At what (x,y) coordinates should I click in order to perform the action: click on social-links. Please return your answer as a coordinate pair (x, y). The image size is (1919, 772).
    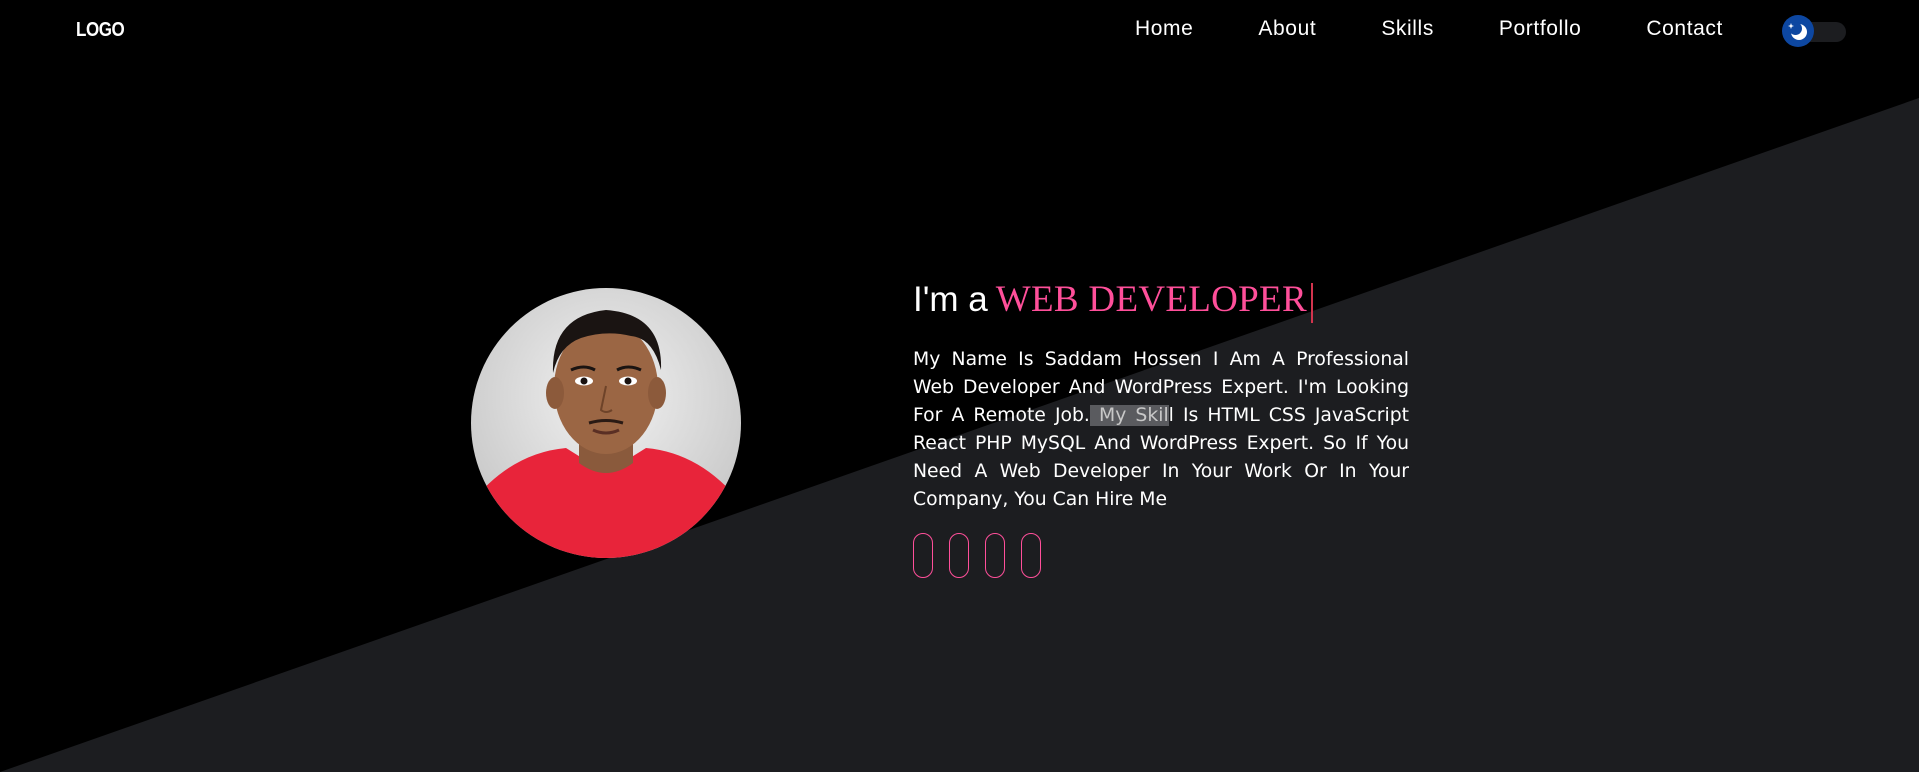
    Looking at the image, I should click on (1161, 555).